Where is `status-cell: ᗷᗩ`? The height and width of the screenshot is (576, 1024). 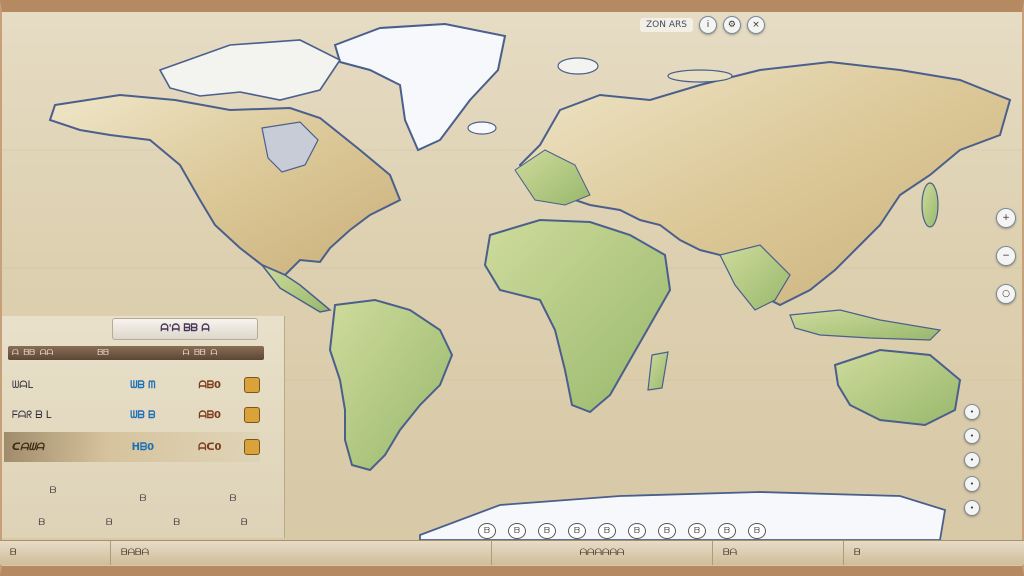 status-cell: ᗷᗩ is located at coordinates (778, 553).